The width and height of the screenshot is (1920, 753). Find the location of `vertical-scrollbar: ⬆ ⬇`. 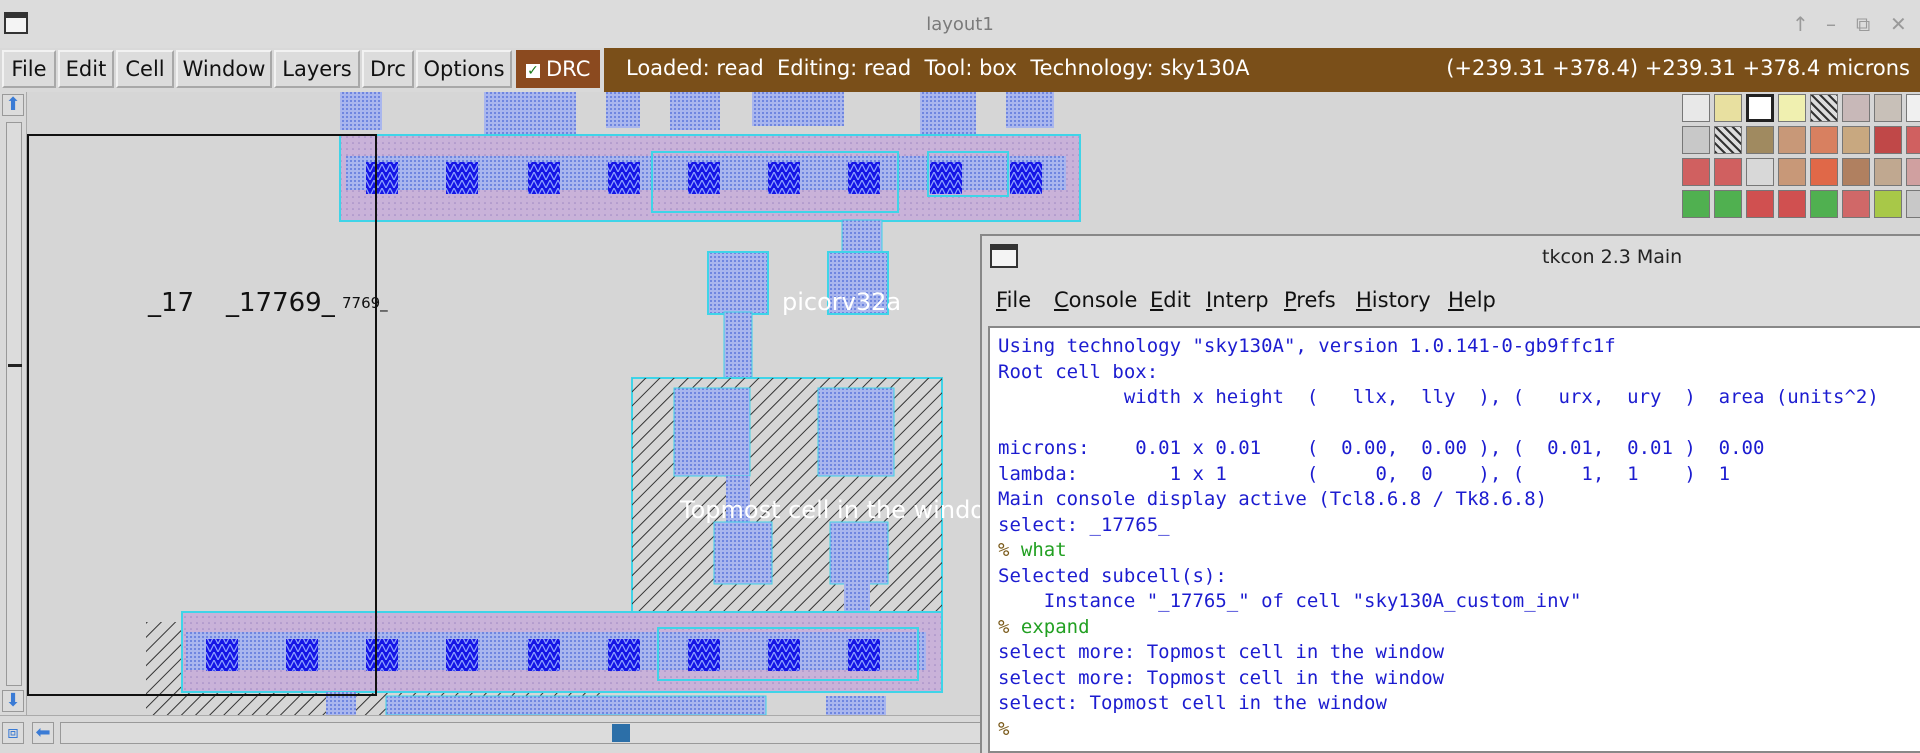

vertical-scrollbar: ⬆ ⬇ is located at coordinates (13, 403).